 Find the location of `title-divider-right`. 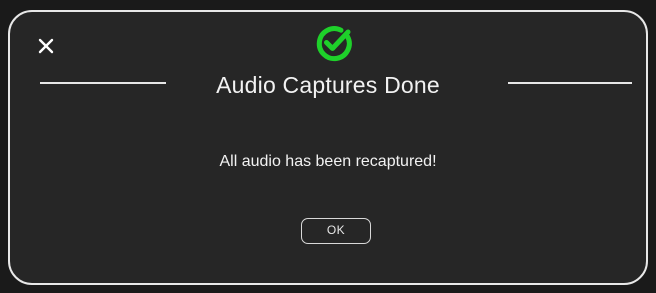

title-divider-right is located at coordinates (570, 83).